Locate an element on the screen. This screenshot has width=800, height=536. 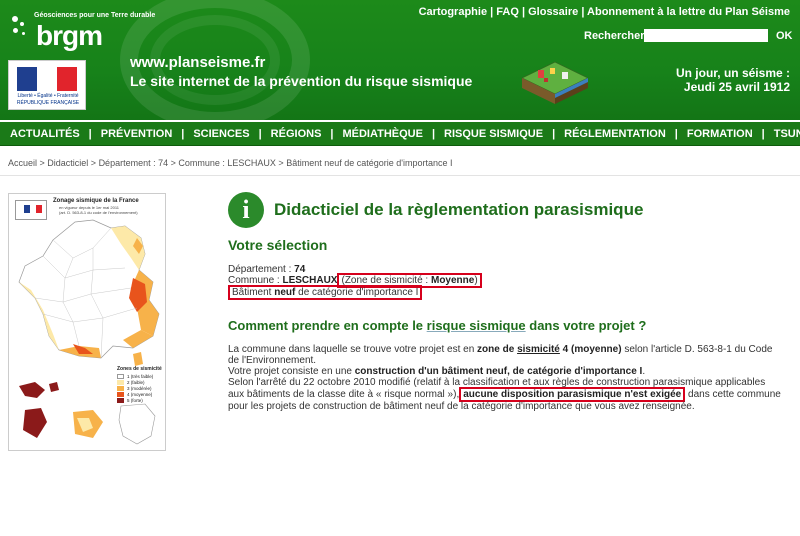
nav-sciences: SCIENCES is located at coordinates (221, 134).